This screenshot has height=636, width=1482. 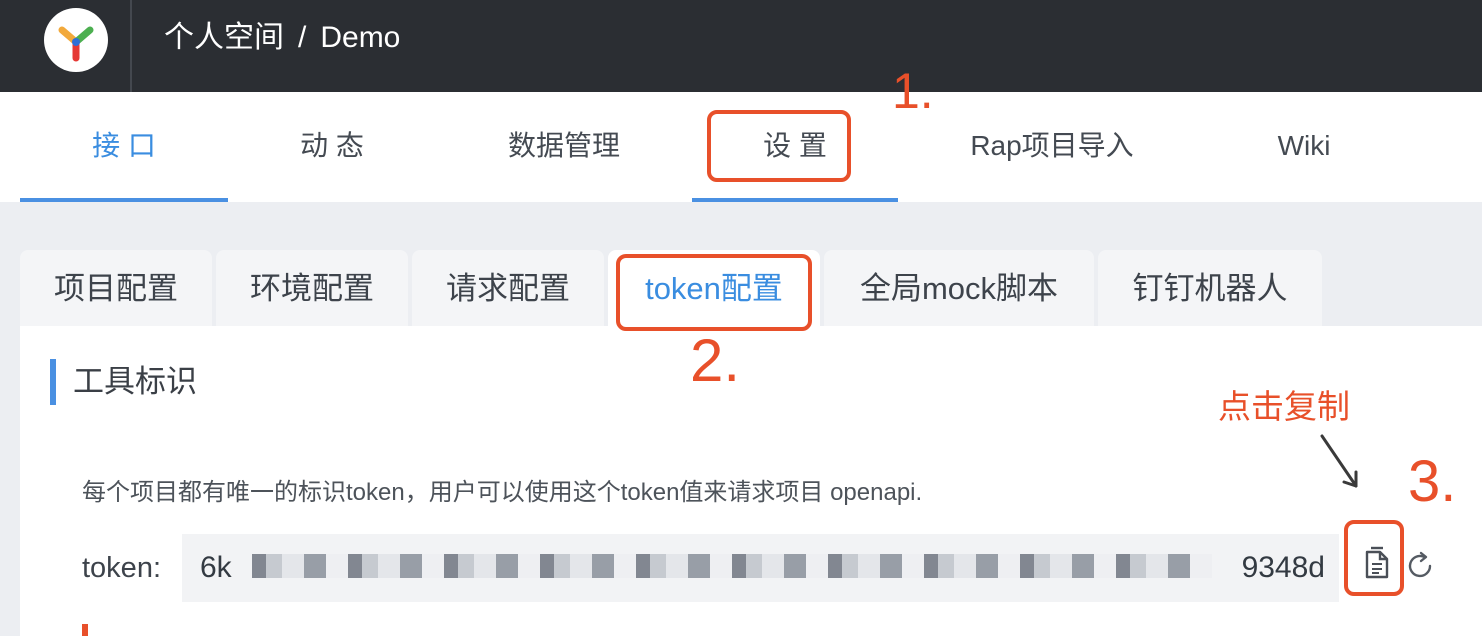 I want to click on annotation-step-2: 2., so click(x=715, y=360).